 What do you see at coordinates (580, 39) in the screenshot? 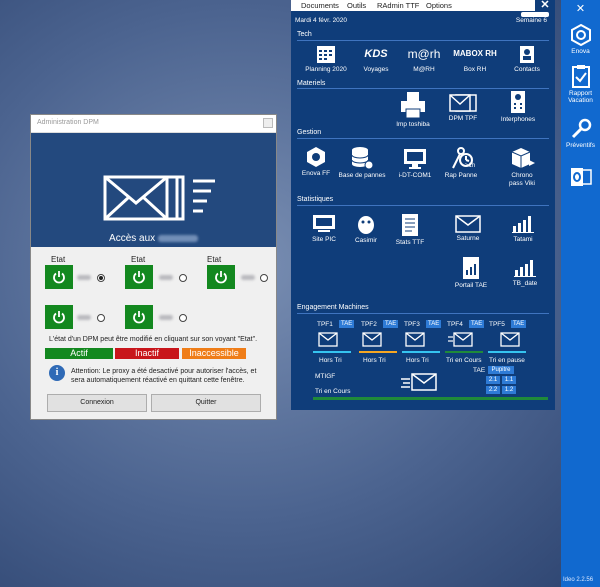
I see `sidebar-item-enova: Enova` at bounding box center [580, 39].